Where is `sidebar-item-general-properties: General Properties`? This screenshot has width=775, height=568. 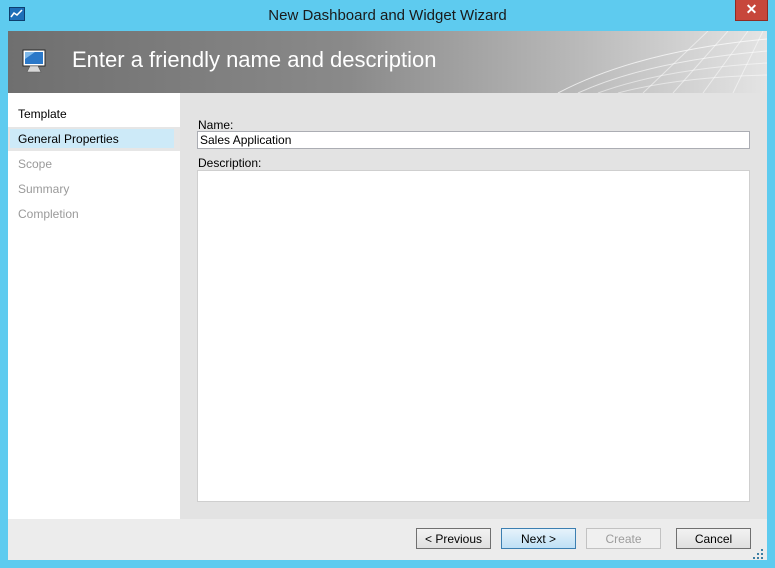
sidebar-item-general-properties: General Properties is located at coordinates (94, 139).